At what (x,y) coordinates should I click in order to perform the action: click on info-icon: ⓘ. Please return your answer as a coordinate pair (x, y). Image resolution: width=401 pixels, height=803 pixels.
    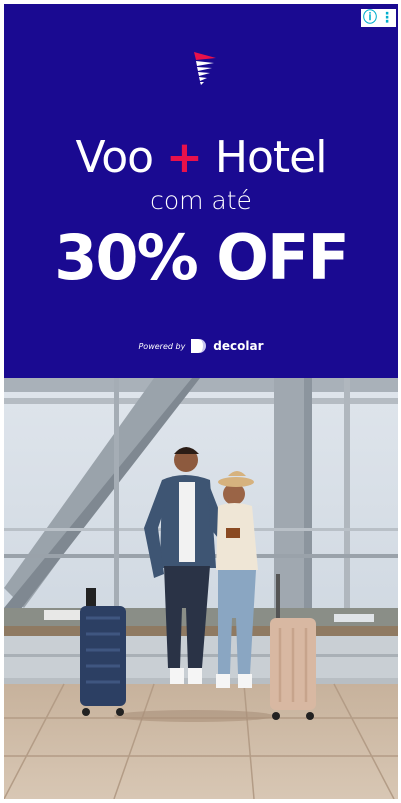
    Looking at the image, I should click on (370, 18).